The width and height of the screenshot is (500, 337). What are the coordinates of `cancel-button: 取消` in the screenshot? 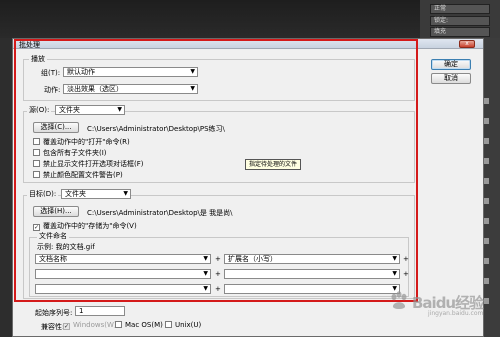 It's located at (451, 78).